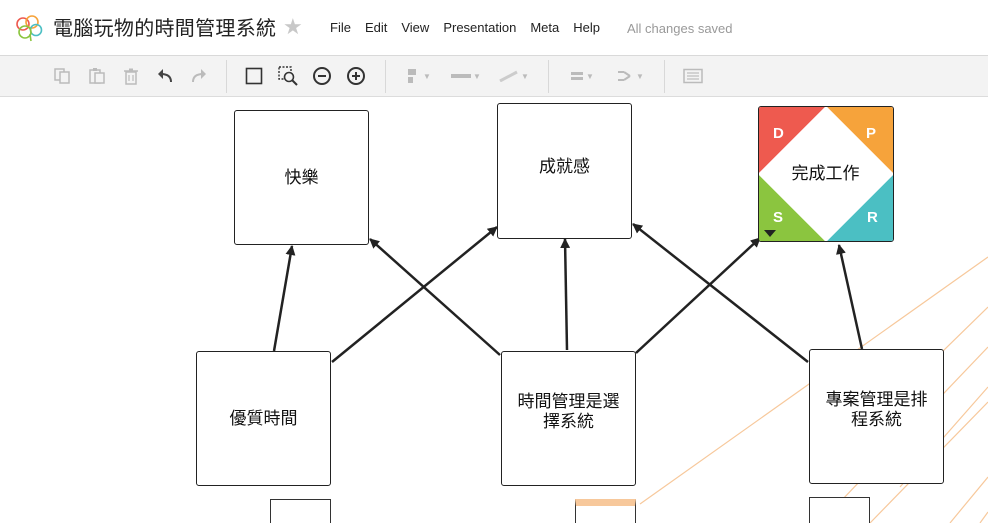 The width and height of the screenshot is (988, 523). What do you see at coordinates (876, 416) in the screenshot?
I see `node-project-mgmt: 專案管理是排程系統` at bounding box center [876, 416].